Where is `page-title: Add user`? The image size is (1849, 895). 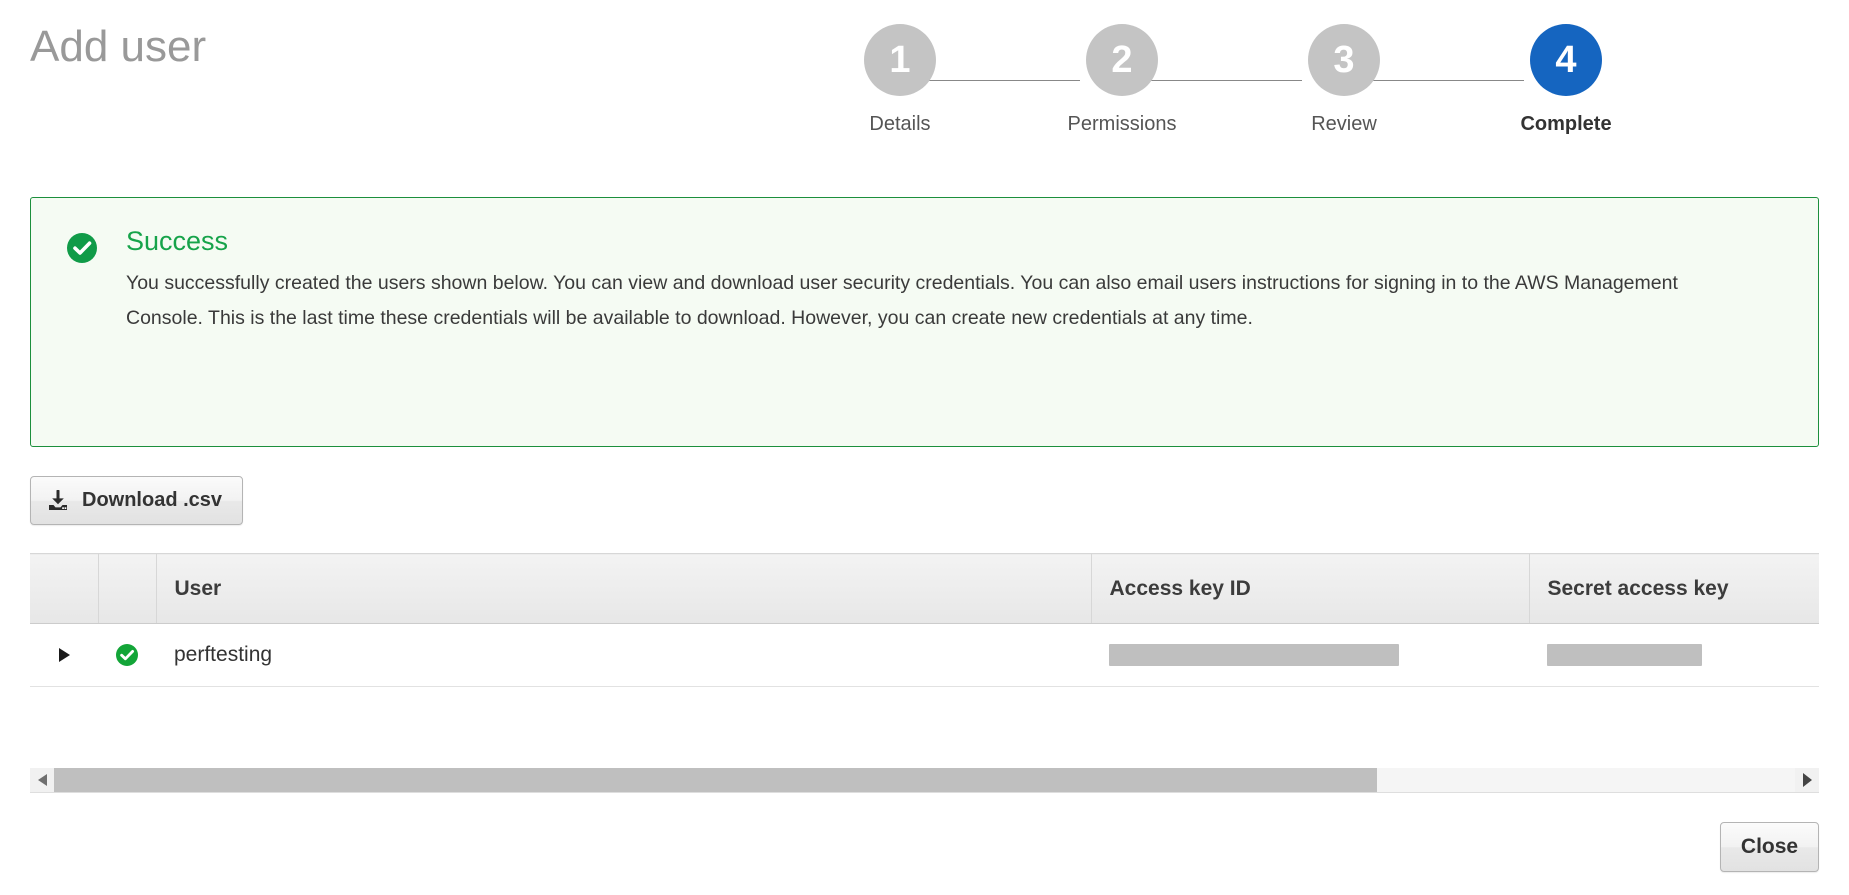
page-title: Add user is located at coordinates (118, 46).